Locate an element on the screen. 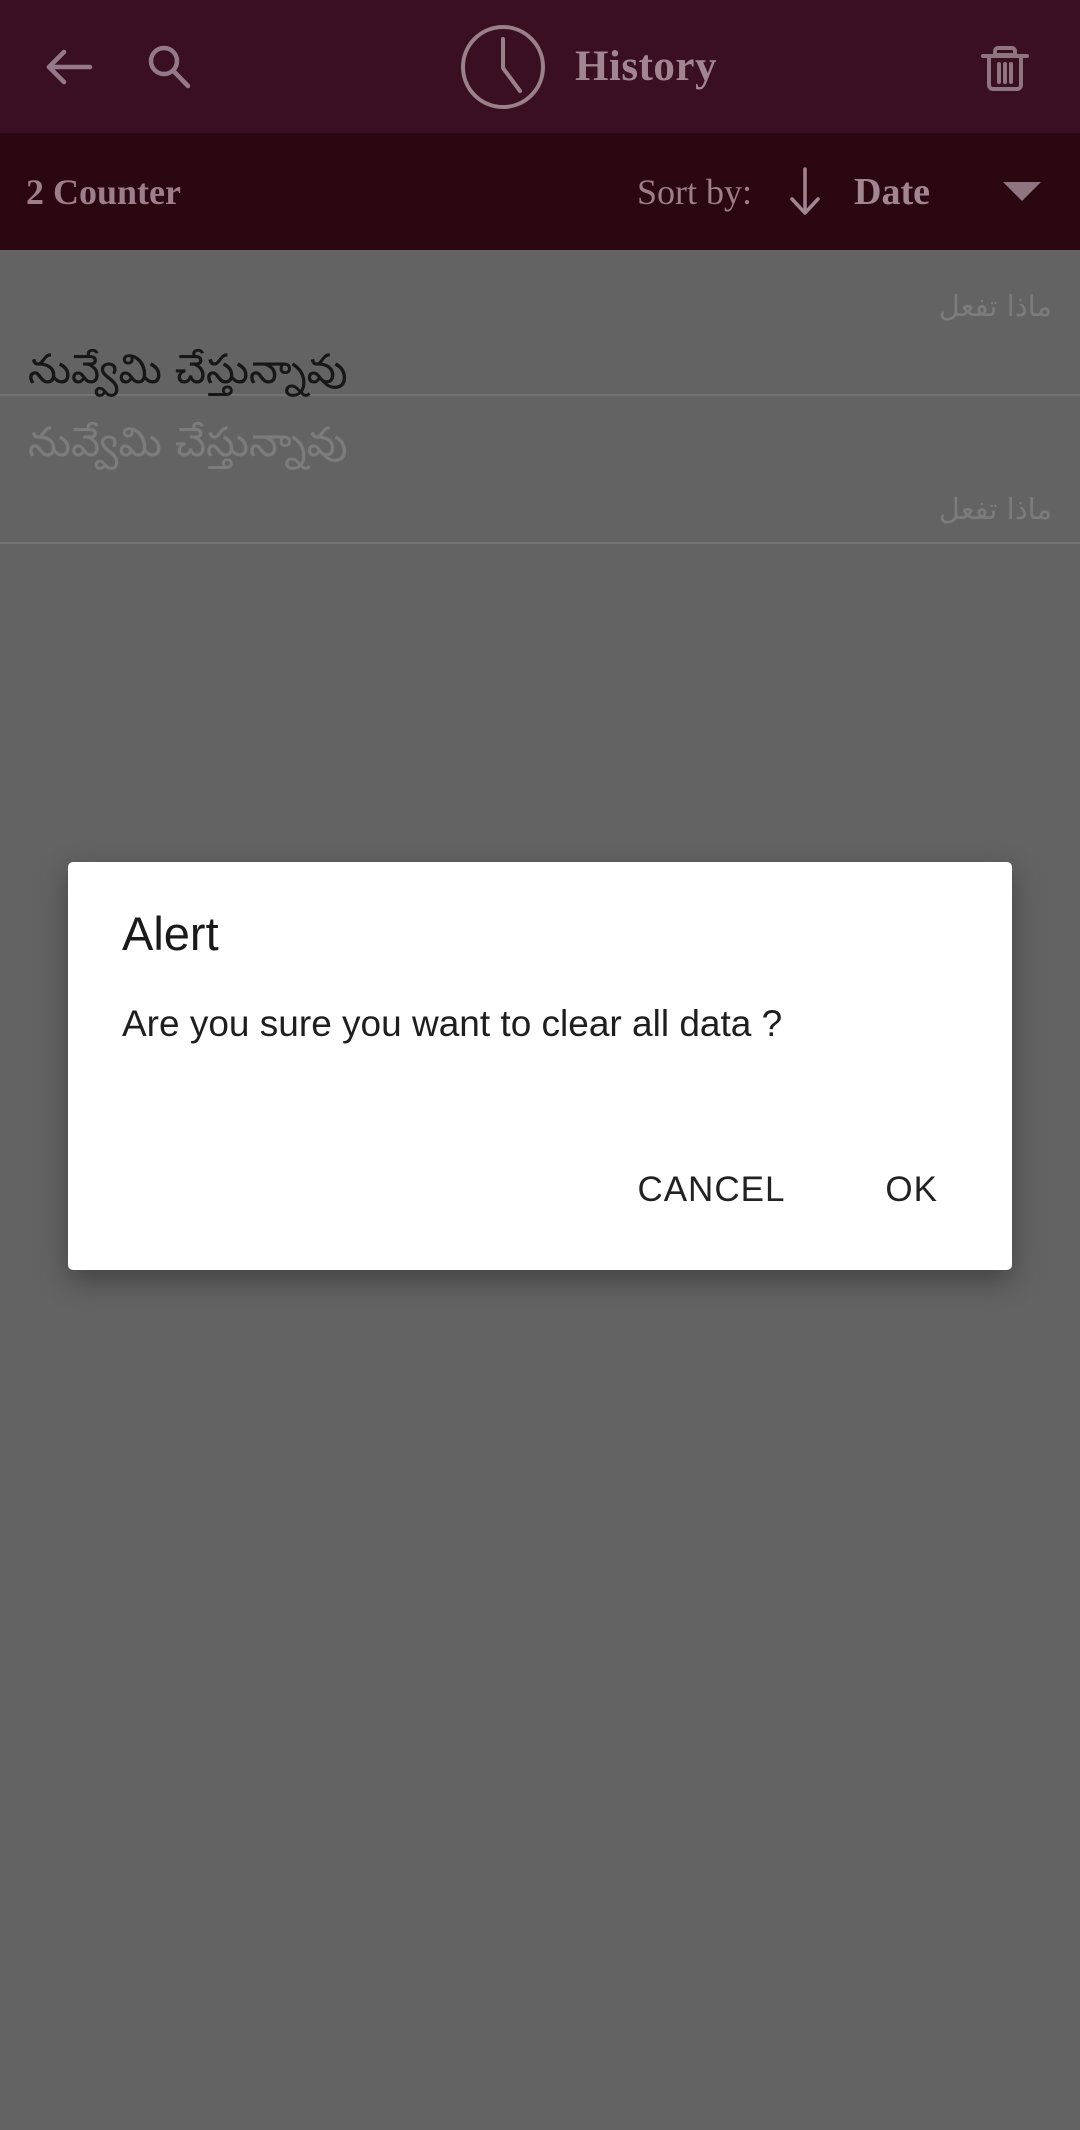 This screenshot has width=1080, height=2130. clear-all-button is located at coordinates (1005, 67).